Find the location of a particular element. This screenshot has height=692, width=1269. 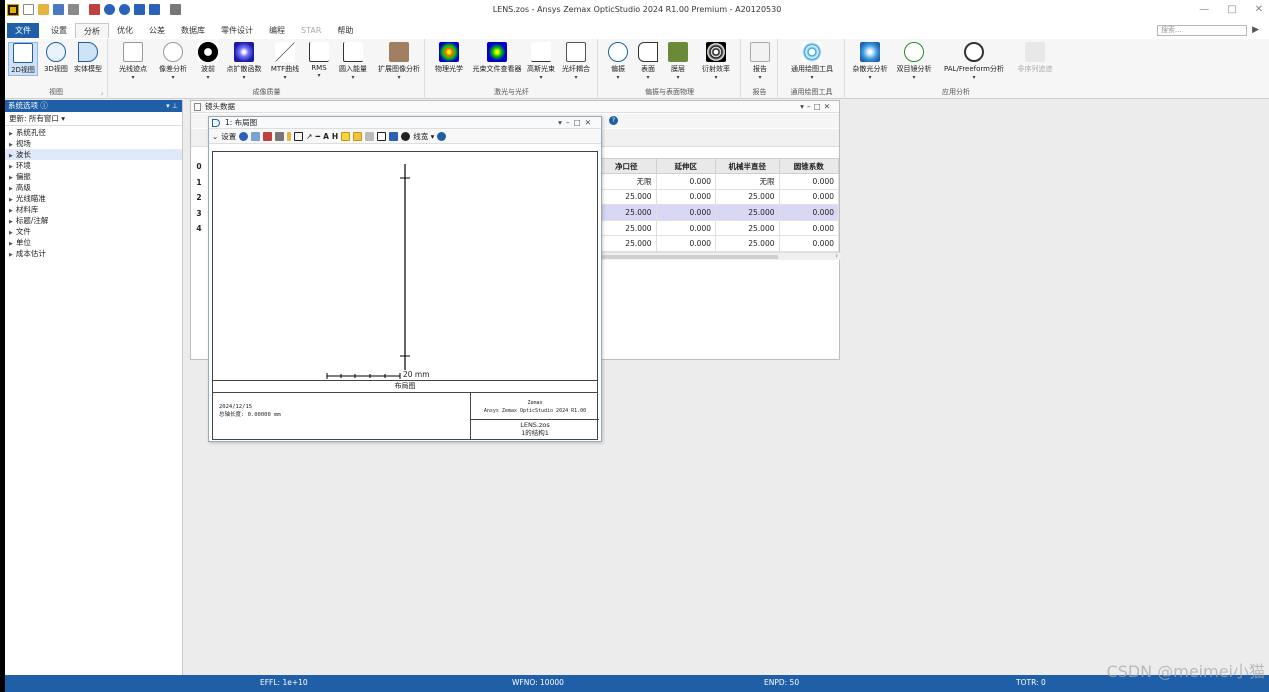

column-clear-semi-dia: 净口径 is located at coordinates (626, 166).